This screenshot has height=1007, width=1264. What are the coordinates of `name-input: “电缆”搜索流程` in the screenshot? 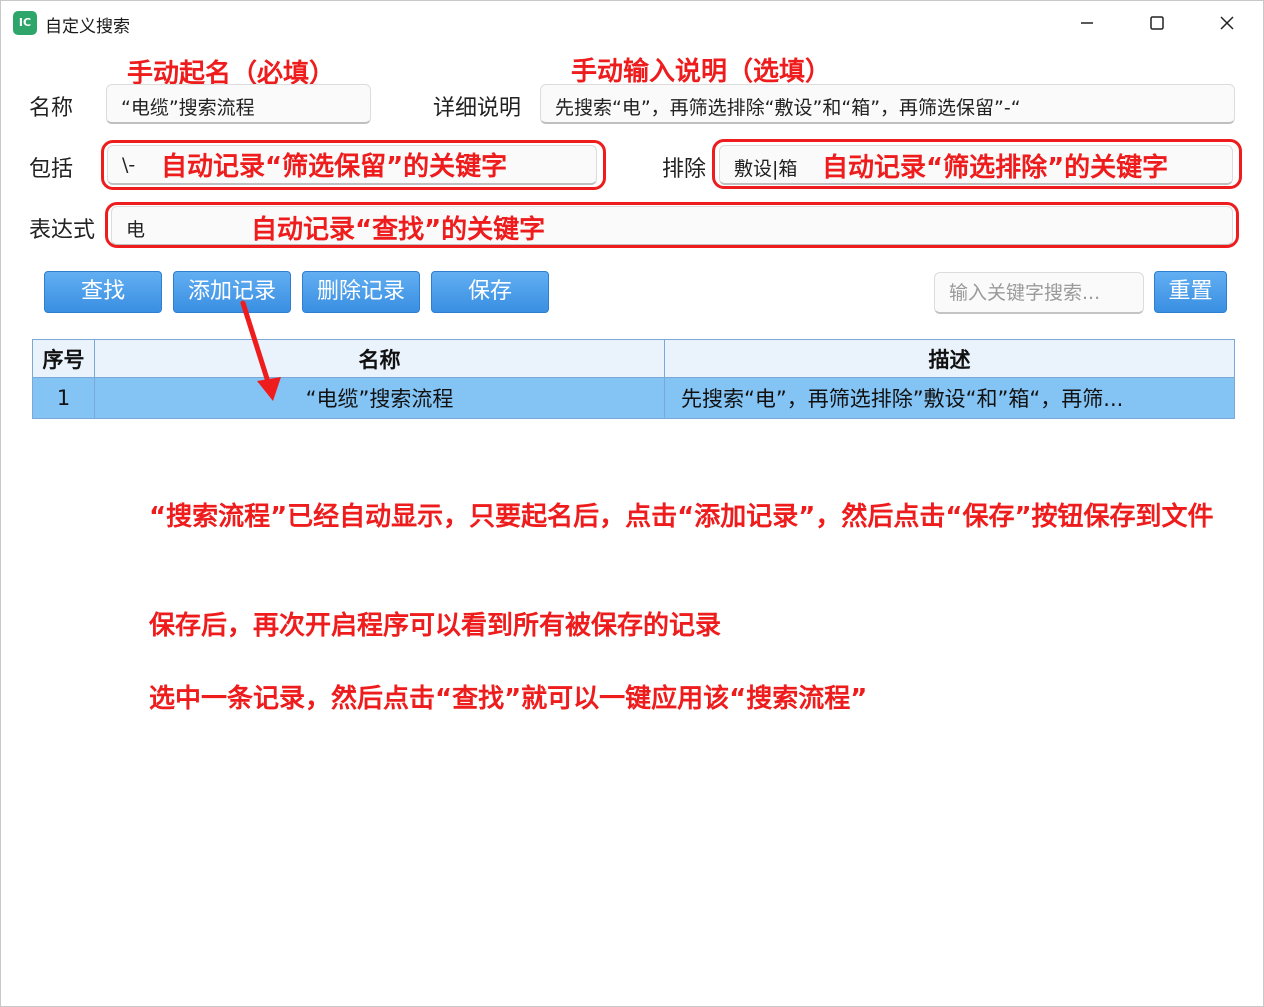 It's located at (238, 104).